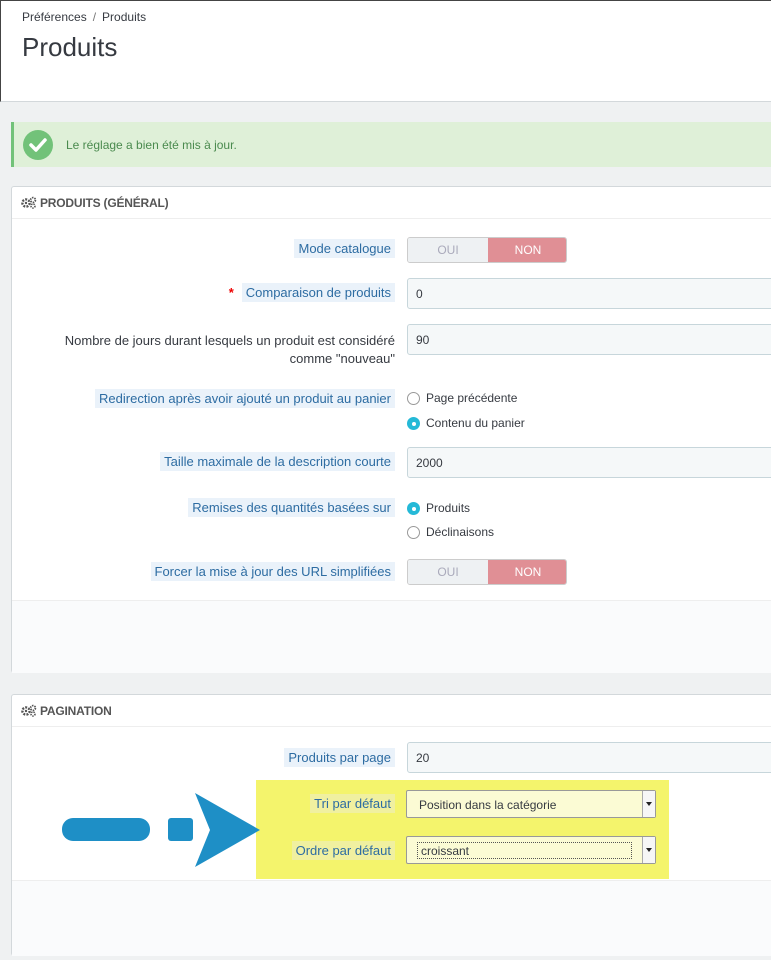  Describe the element at coordinates (448, 572) in the screenshot. I see `forcer-url-oui: OUI` at that location.